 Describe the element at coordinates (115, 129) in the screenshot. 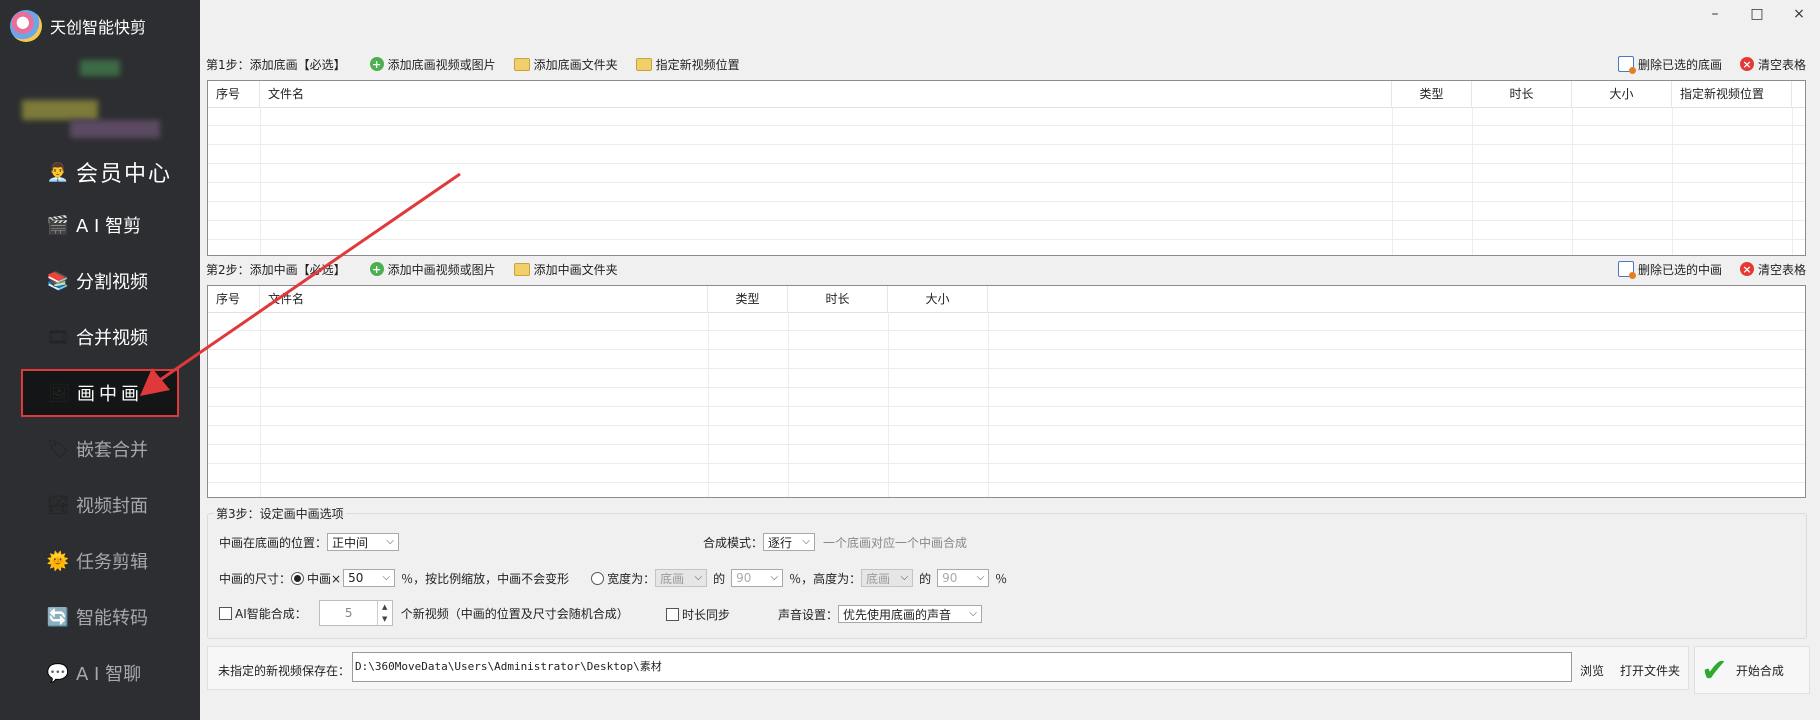

I see `blurred-account-info` at that location.